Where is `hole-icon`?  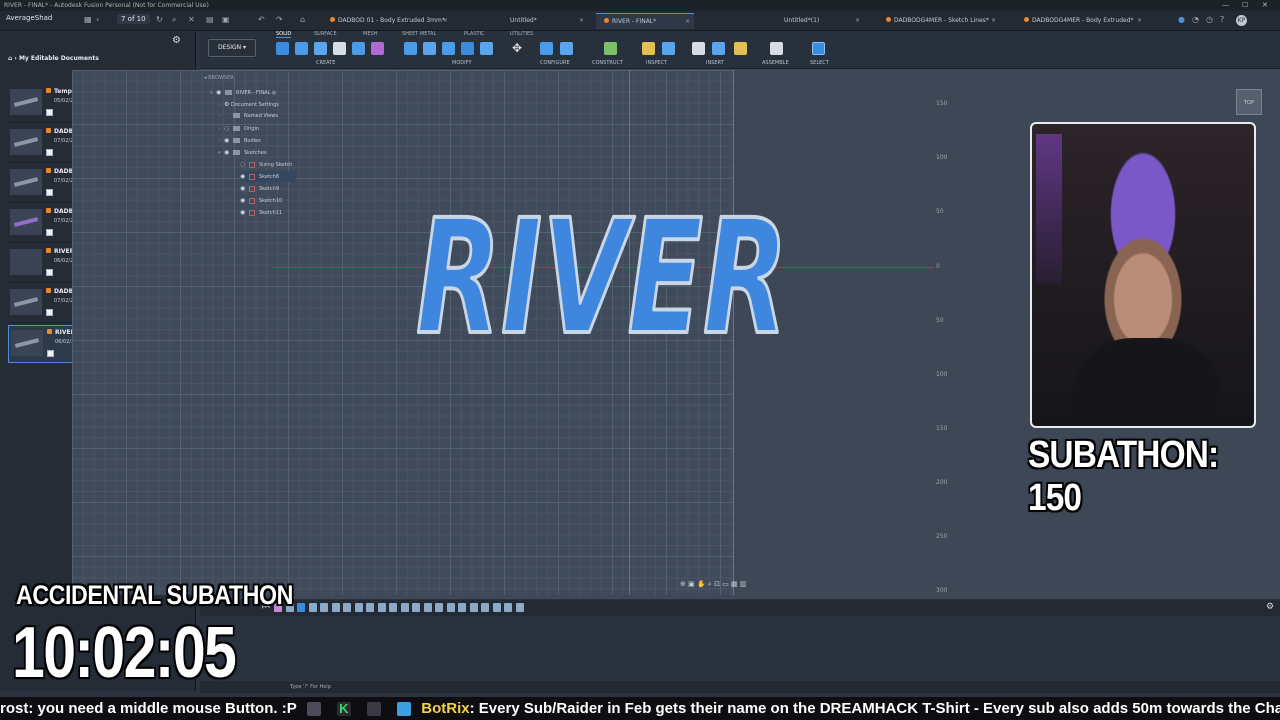 hole-icon is located at coordinates (339, 48).